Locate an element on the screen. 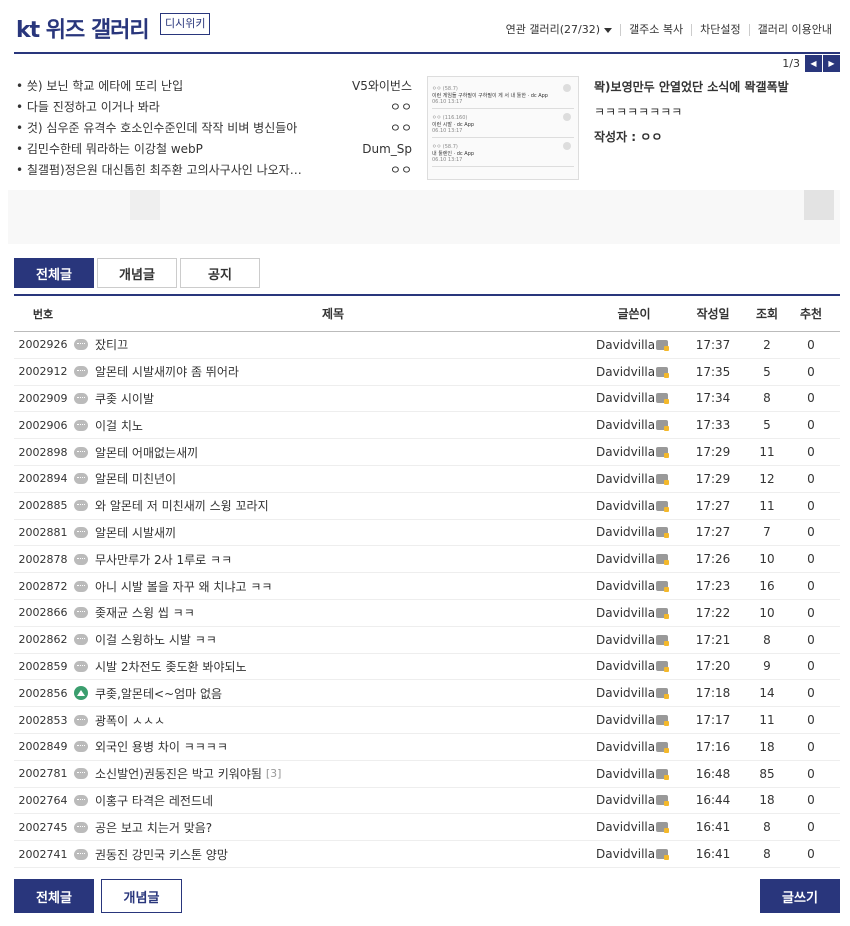 This screenshot has width=850, height=926. post-subject-link: 알몬테 시발새끼 is located at coordinates (135, 532).